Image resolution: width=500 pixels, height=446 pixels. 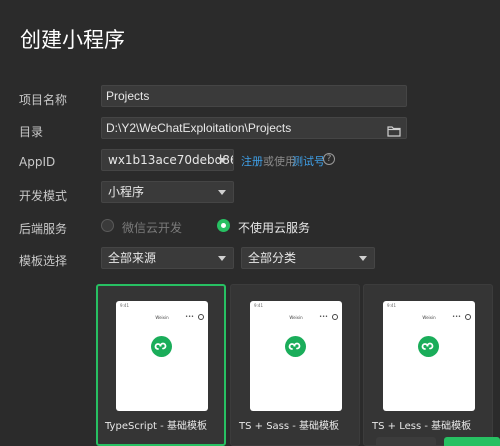 I want to click on radio-no-cloud, so click(x=223, y=225).